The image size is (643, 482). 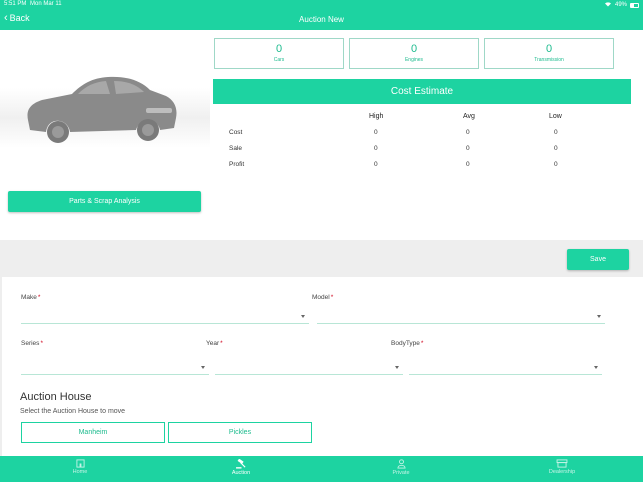 I want to click on store-icon, so click(x=562, y=463).